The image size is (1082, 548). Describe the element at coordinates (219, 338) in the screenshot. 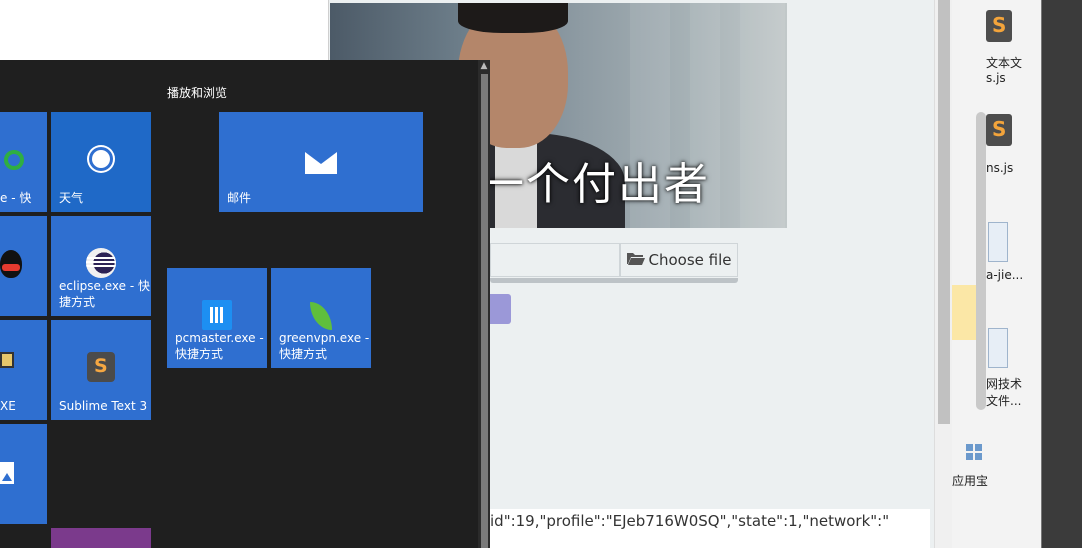

I see `tile-label: pcmaster.exe -` at that location.